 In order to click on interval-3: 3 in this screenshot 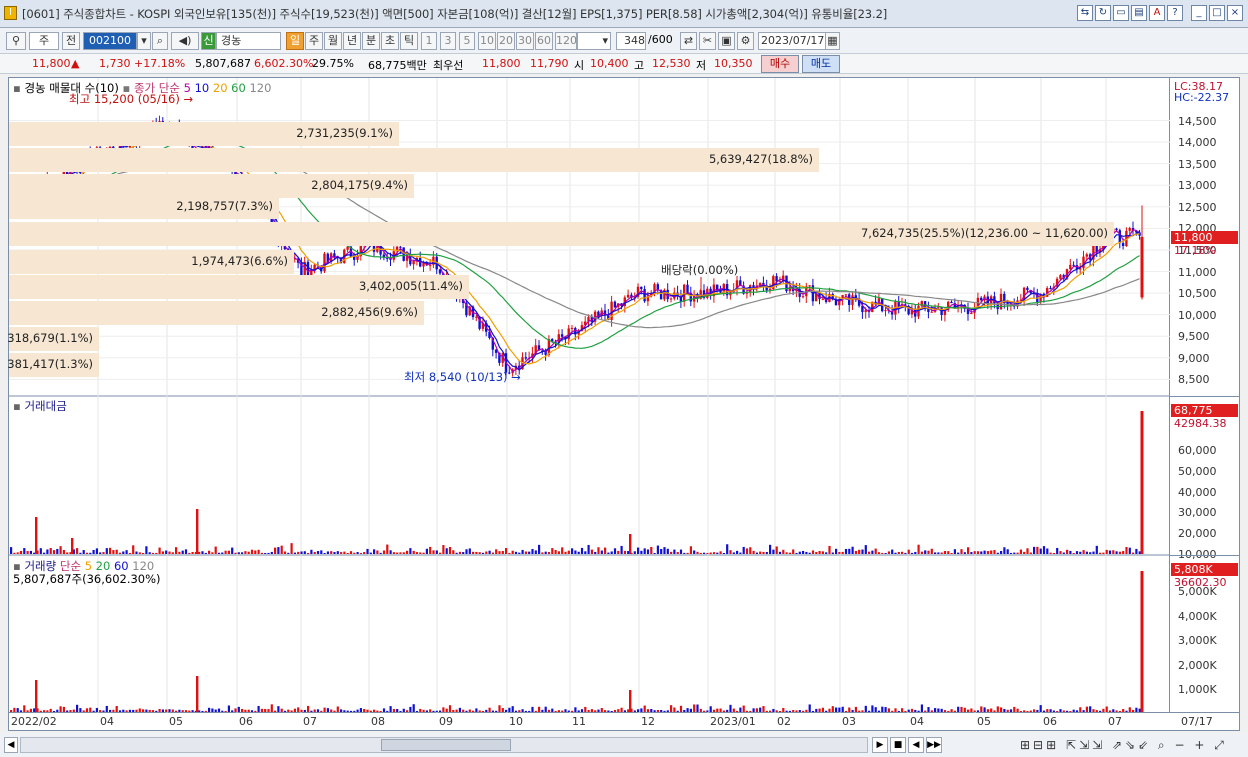, I will do `click(448, 41)`.